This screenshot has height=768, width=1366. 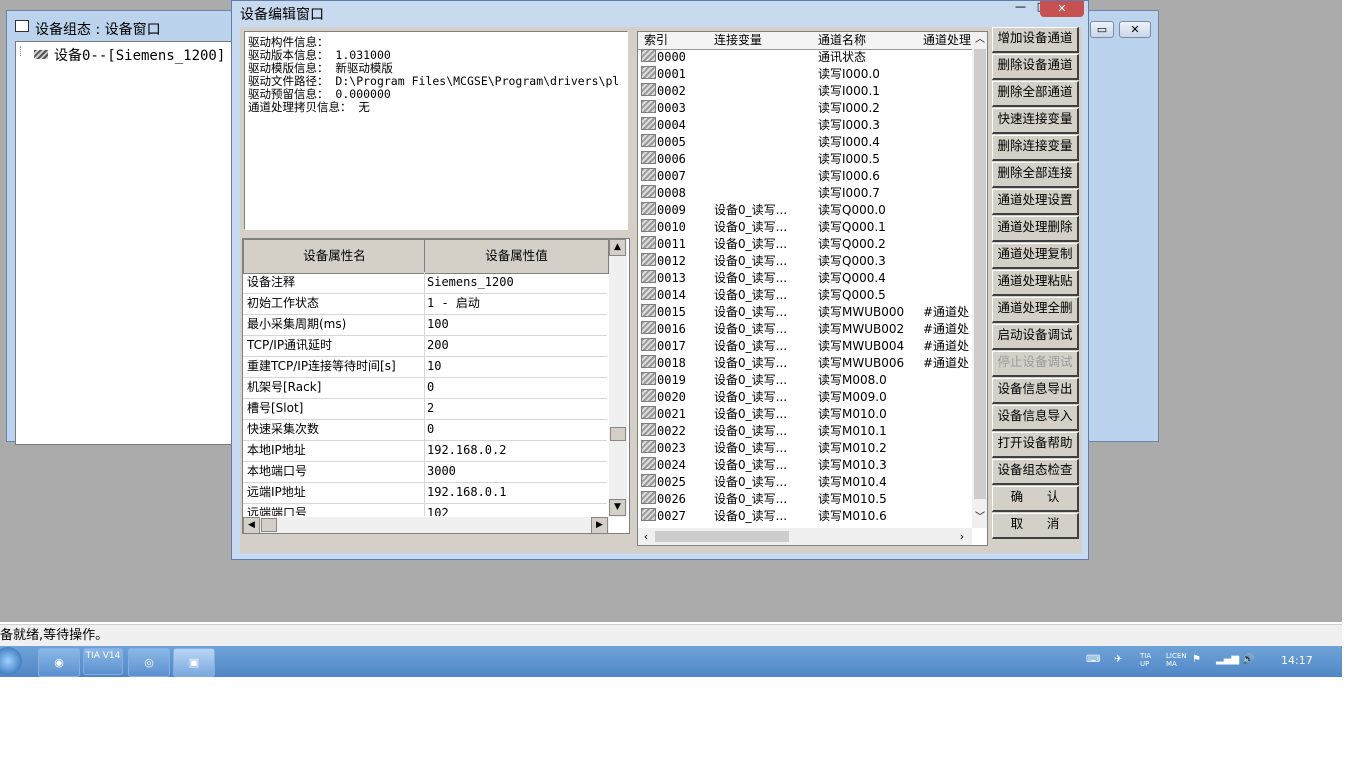 I want to click on col-proc-header: 通道处理, so click(x=948, y=41).